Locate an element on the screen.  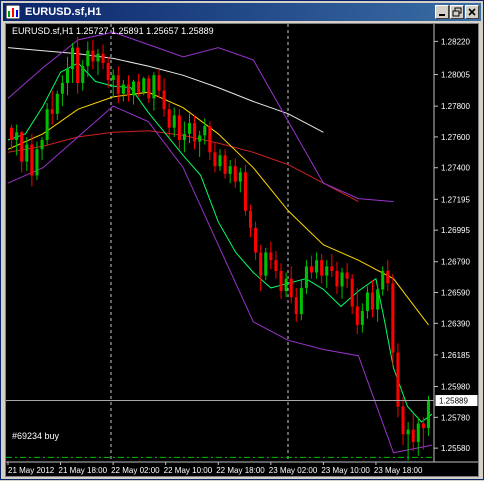
price-tick-label: 1.26790 is located at coordinates (455, 262).